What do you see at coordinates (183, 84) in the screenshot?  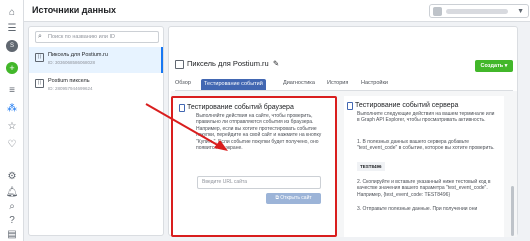 I see `tab-overview: Обзор` at bounding box center [183, 84].